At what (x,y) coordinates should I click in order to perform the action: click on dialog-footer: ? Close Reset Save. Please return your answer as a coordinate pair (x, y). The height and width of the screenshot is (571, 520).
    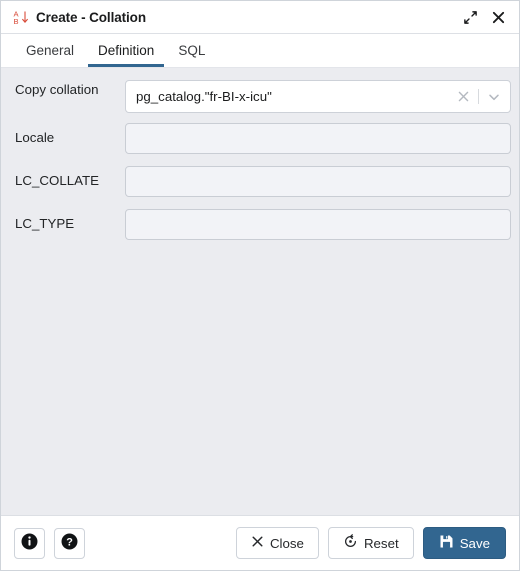
    Looking at the image, I should click on (260, 542).